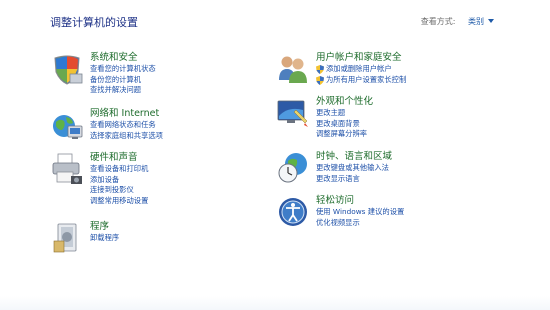 Image resolution: width=550 pixels, height=310 pixels. I want to click on hardware-sound-link: 添加设备, so click(185, 180).